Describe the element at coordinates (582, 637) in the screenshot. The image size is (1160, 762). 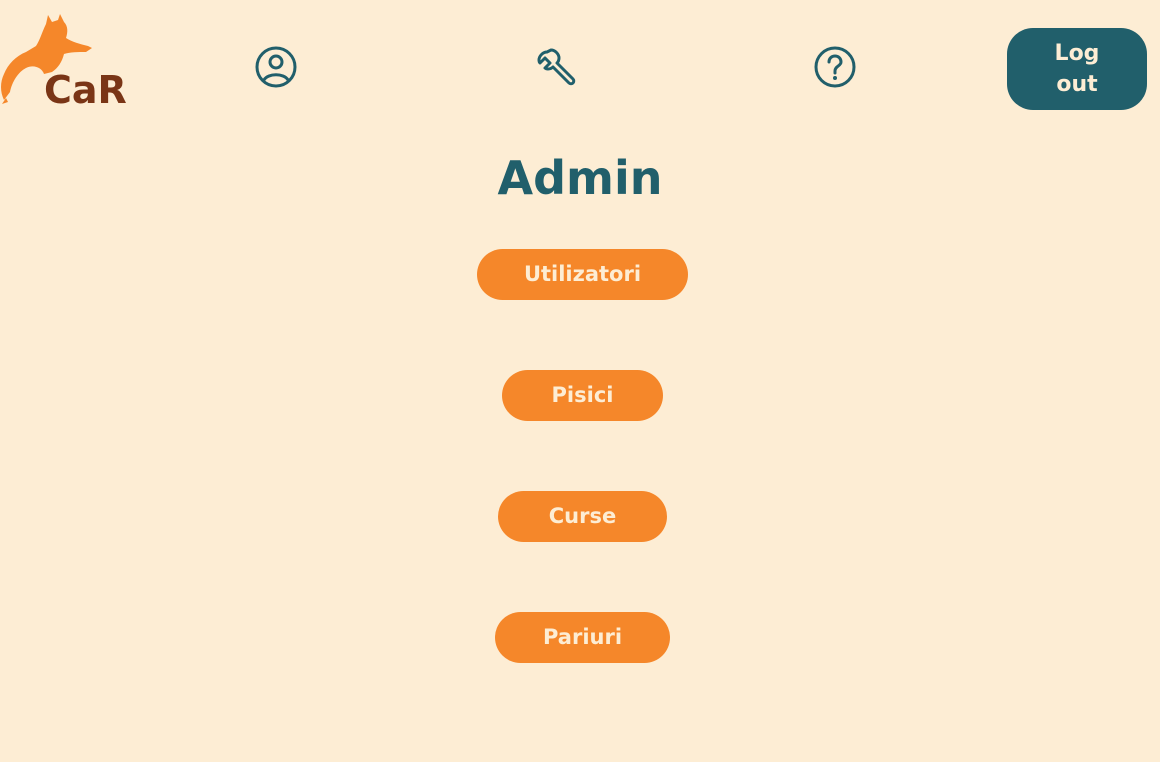
I see `bets-button: Pariuri` at that location.